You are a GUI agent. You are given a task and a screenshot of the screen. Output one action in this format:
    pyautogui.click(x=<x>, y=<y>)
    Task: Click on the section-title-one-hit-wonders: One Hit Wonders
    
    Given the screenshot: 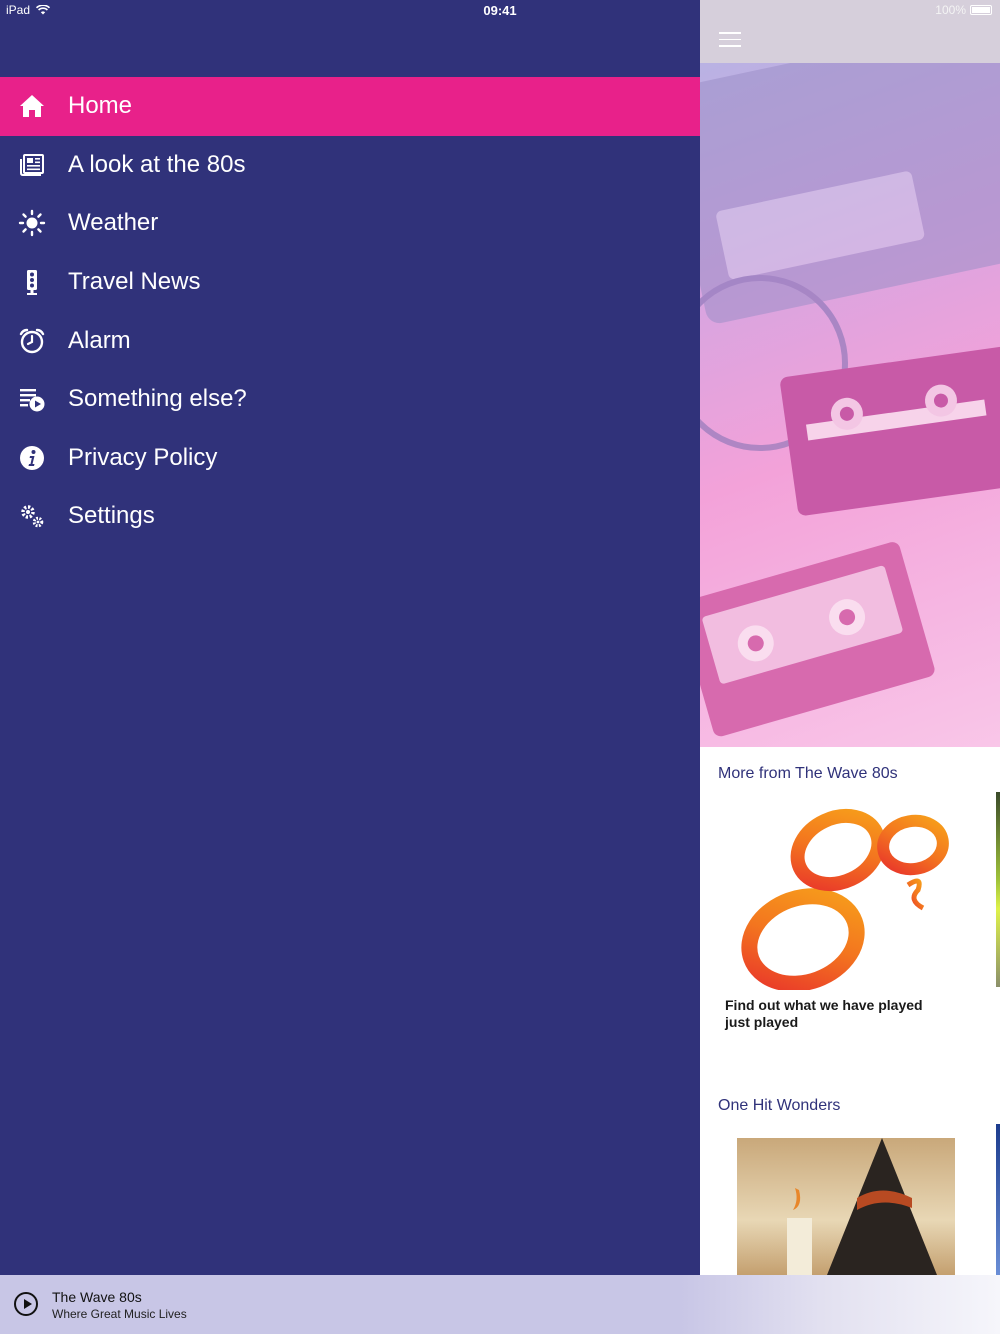 What is the action you would take?
    pyautogui.click(x=779, y=1105)
    